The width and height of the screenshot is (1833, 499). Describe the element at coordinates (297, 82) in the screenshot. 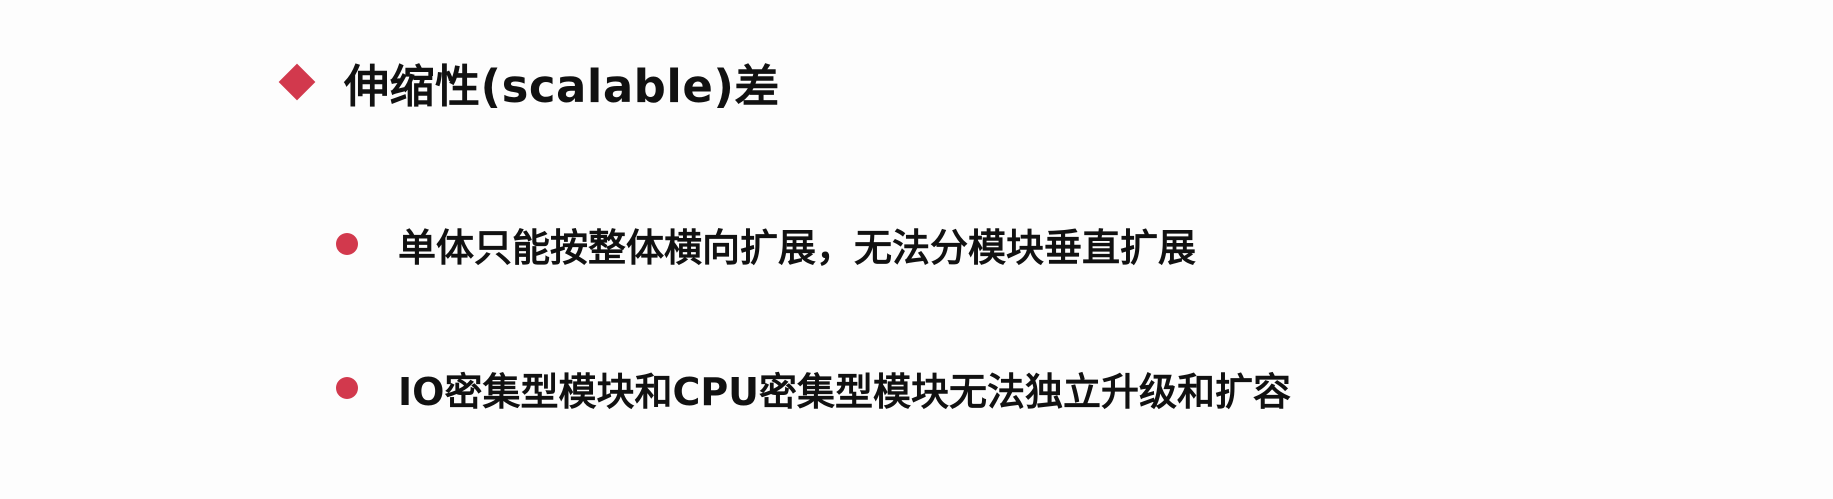

I see `diamond-bullet-icon` at that location.